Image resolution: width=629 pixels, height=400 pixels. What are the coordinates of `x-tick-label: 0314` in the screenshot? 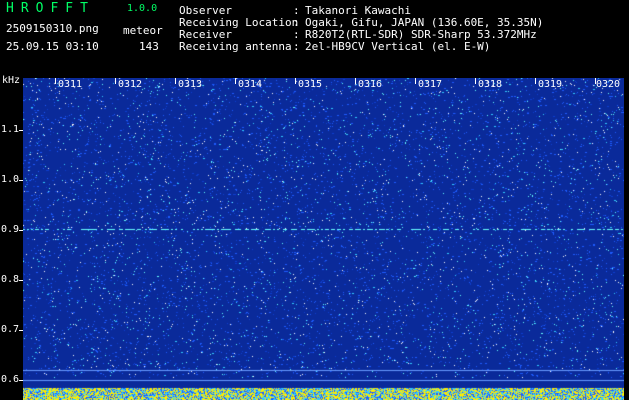 It's located at (250, 84).